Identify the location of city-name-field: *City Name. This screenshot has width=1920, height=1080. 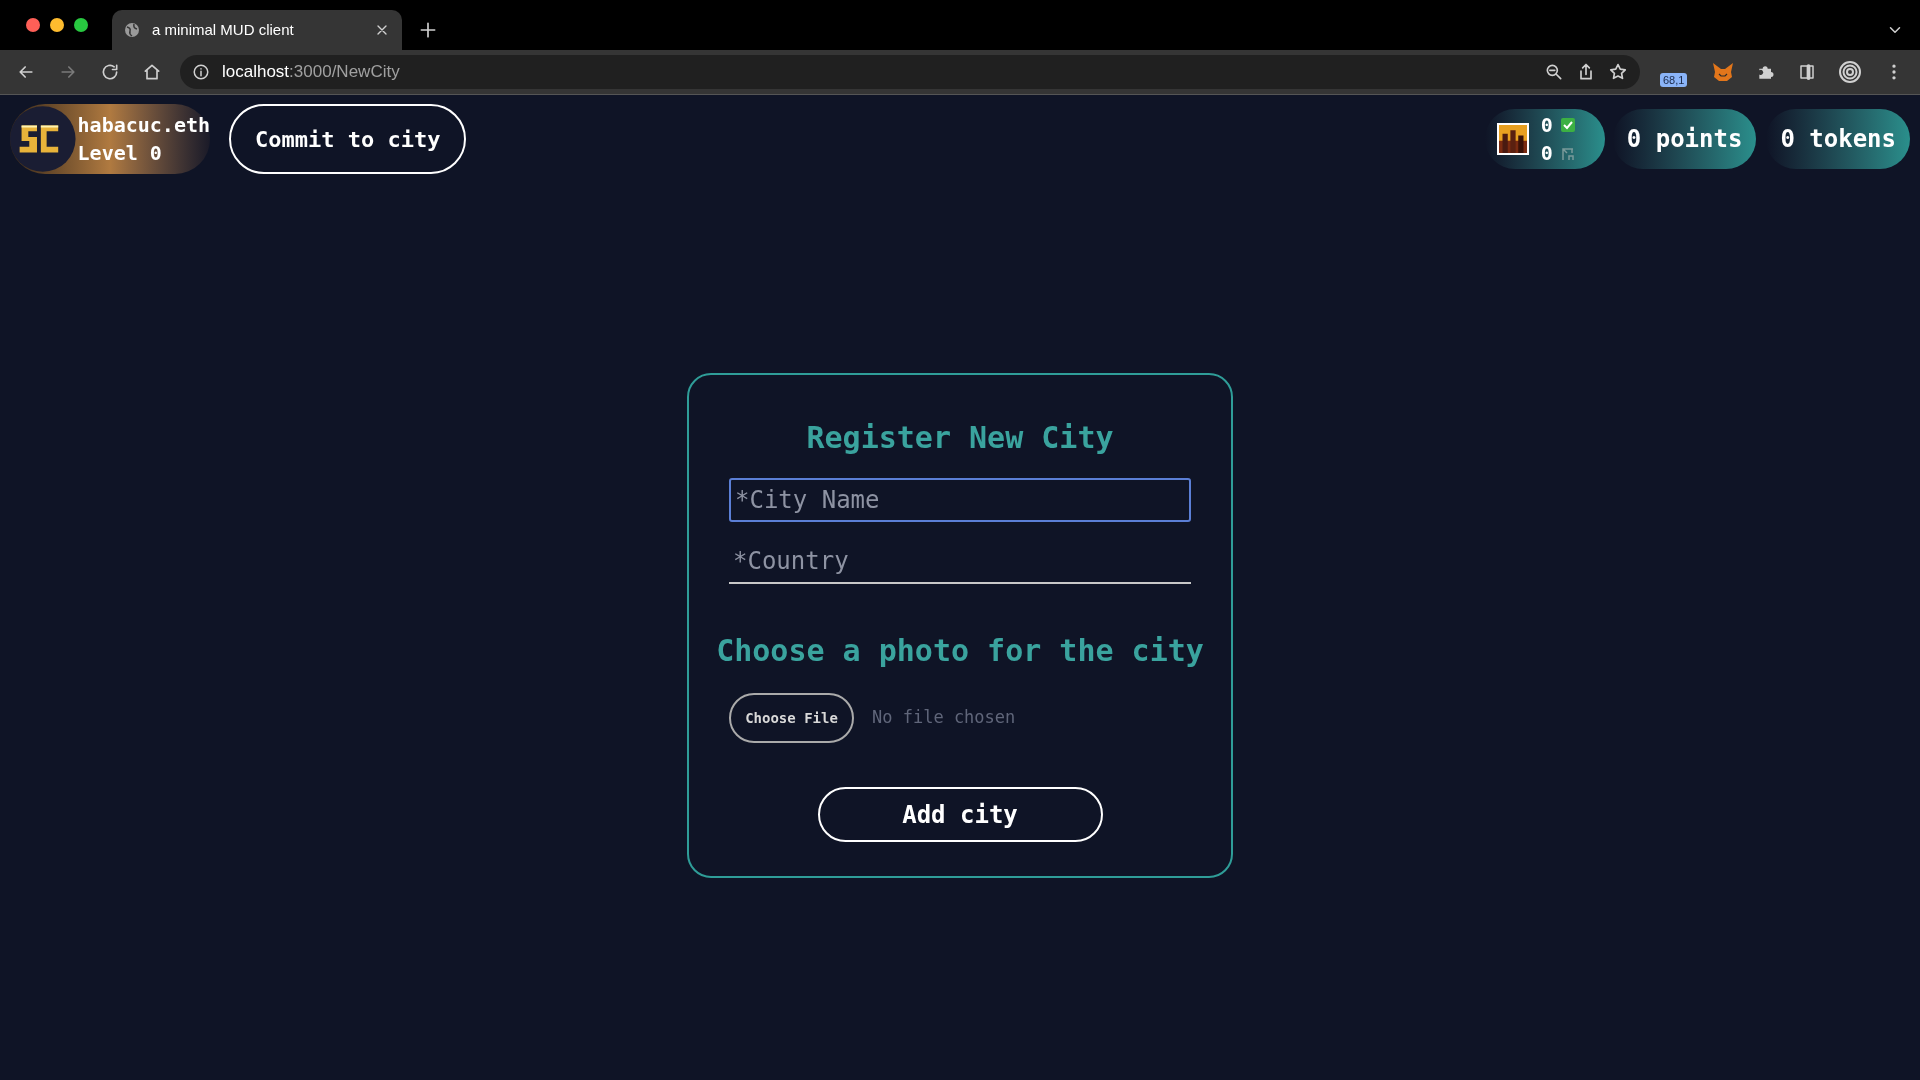
(960, 500).